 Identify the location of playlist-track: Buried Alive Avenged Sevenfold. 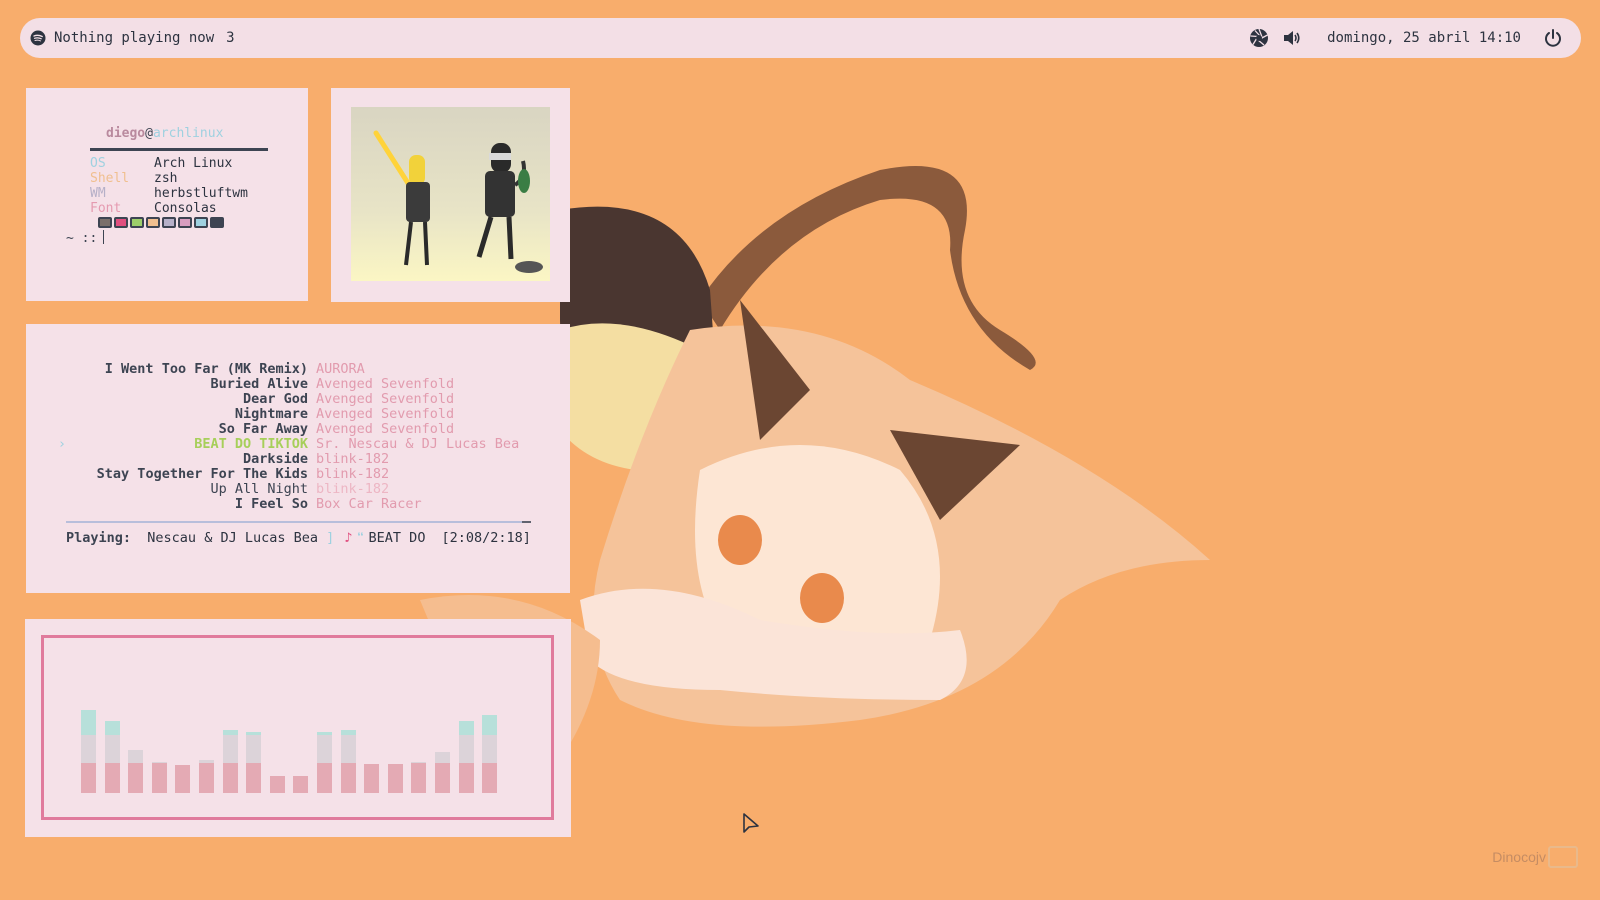
(298, 384).